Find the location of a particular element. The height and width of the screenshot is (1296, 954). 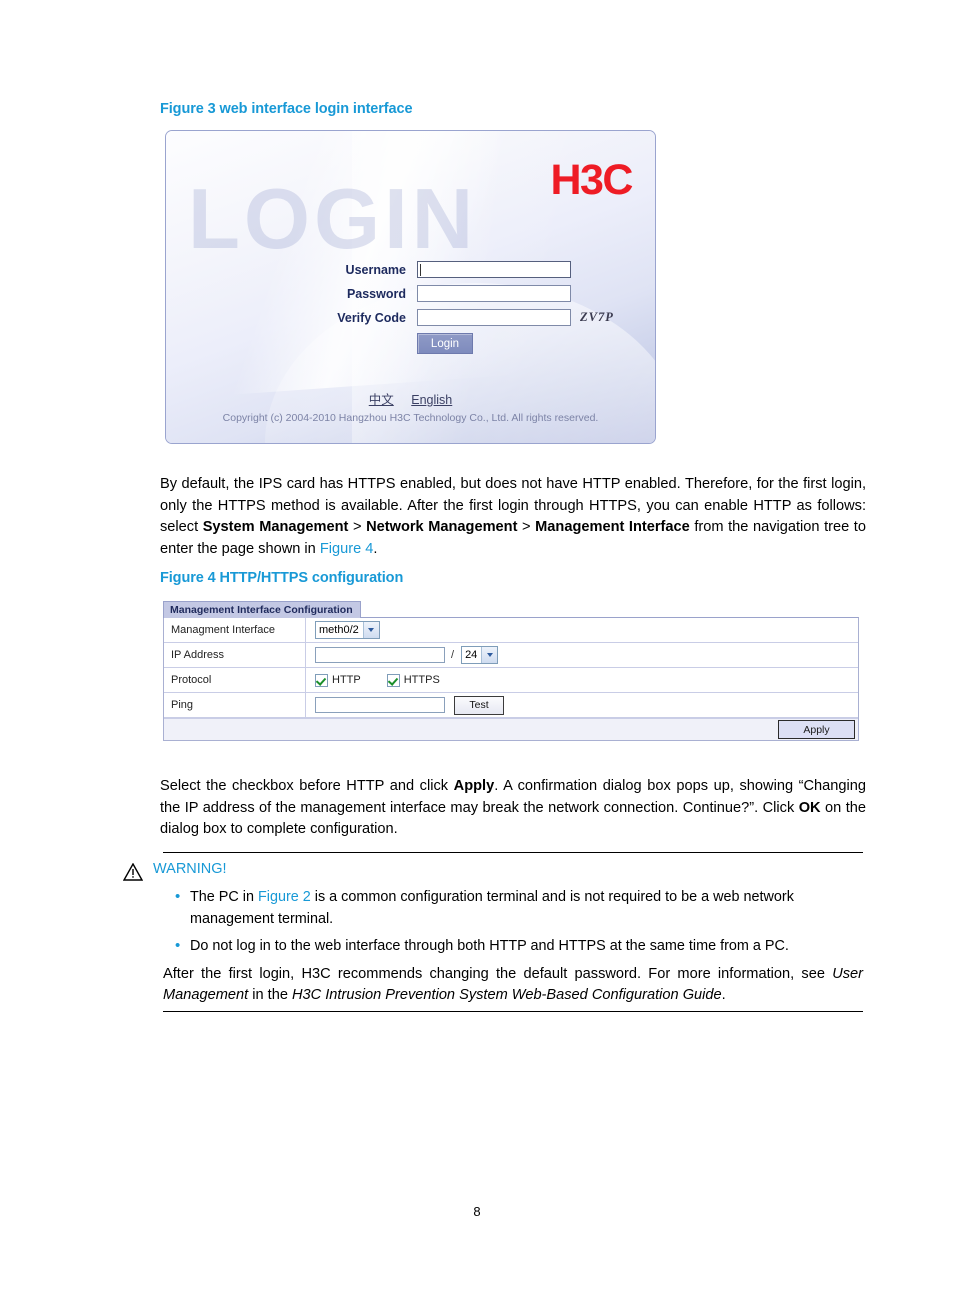

para2-bold-apply: Apply is located at coordinates (474, 786).